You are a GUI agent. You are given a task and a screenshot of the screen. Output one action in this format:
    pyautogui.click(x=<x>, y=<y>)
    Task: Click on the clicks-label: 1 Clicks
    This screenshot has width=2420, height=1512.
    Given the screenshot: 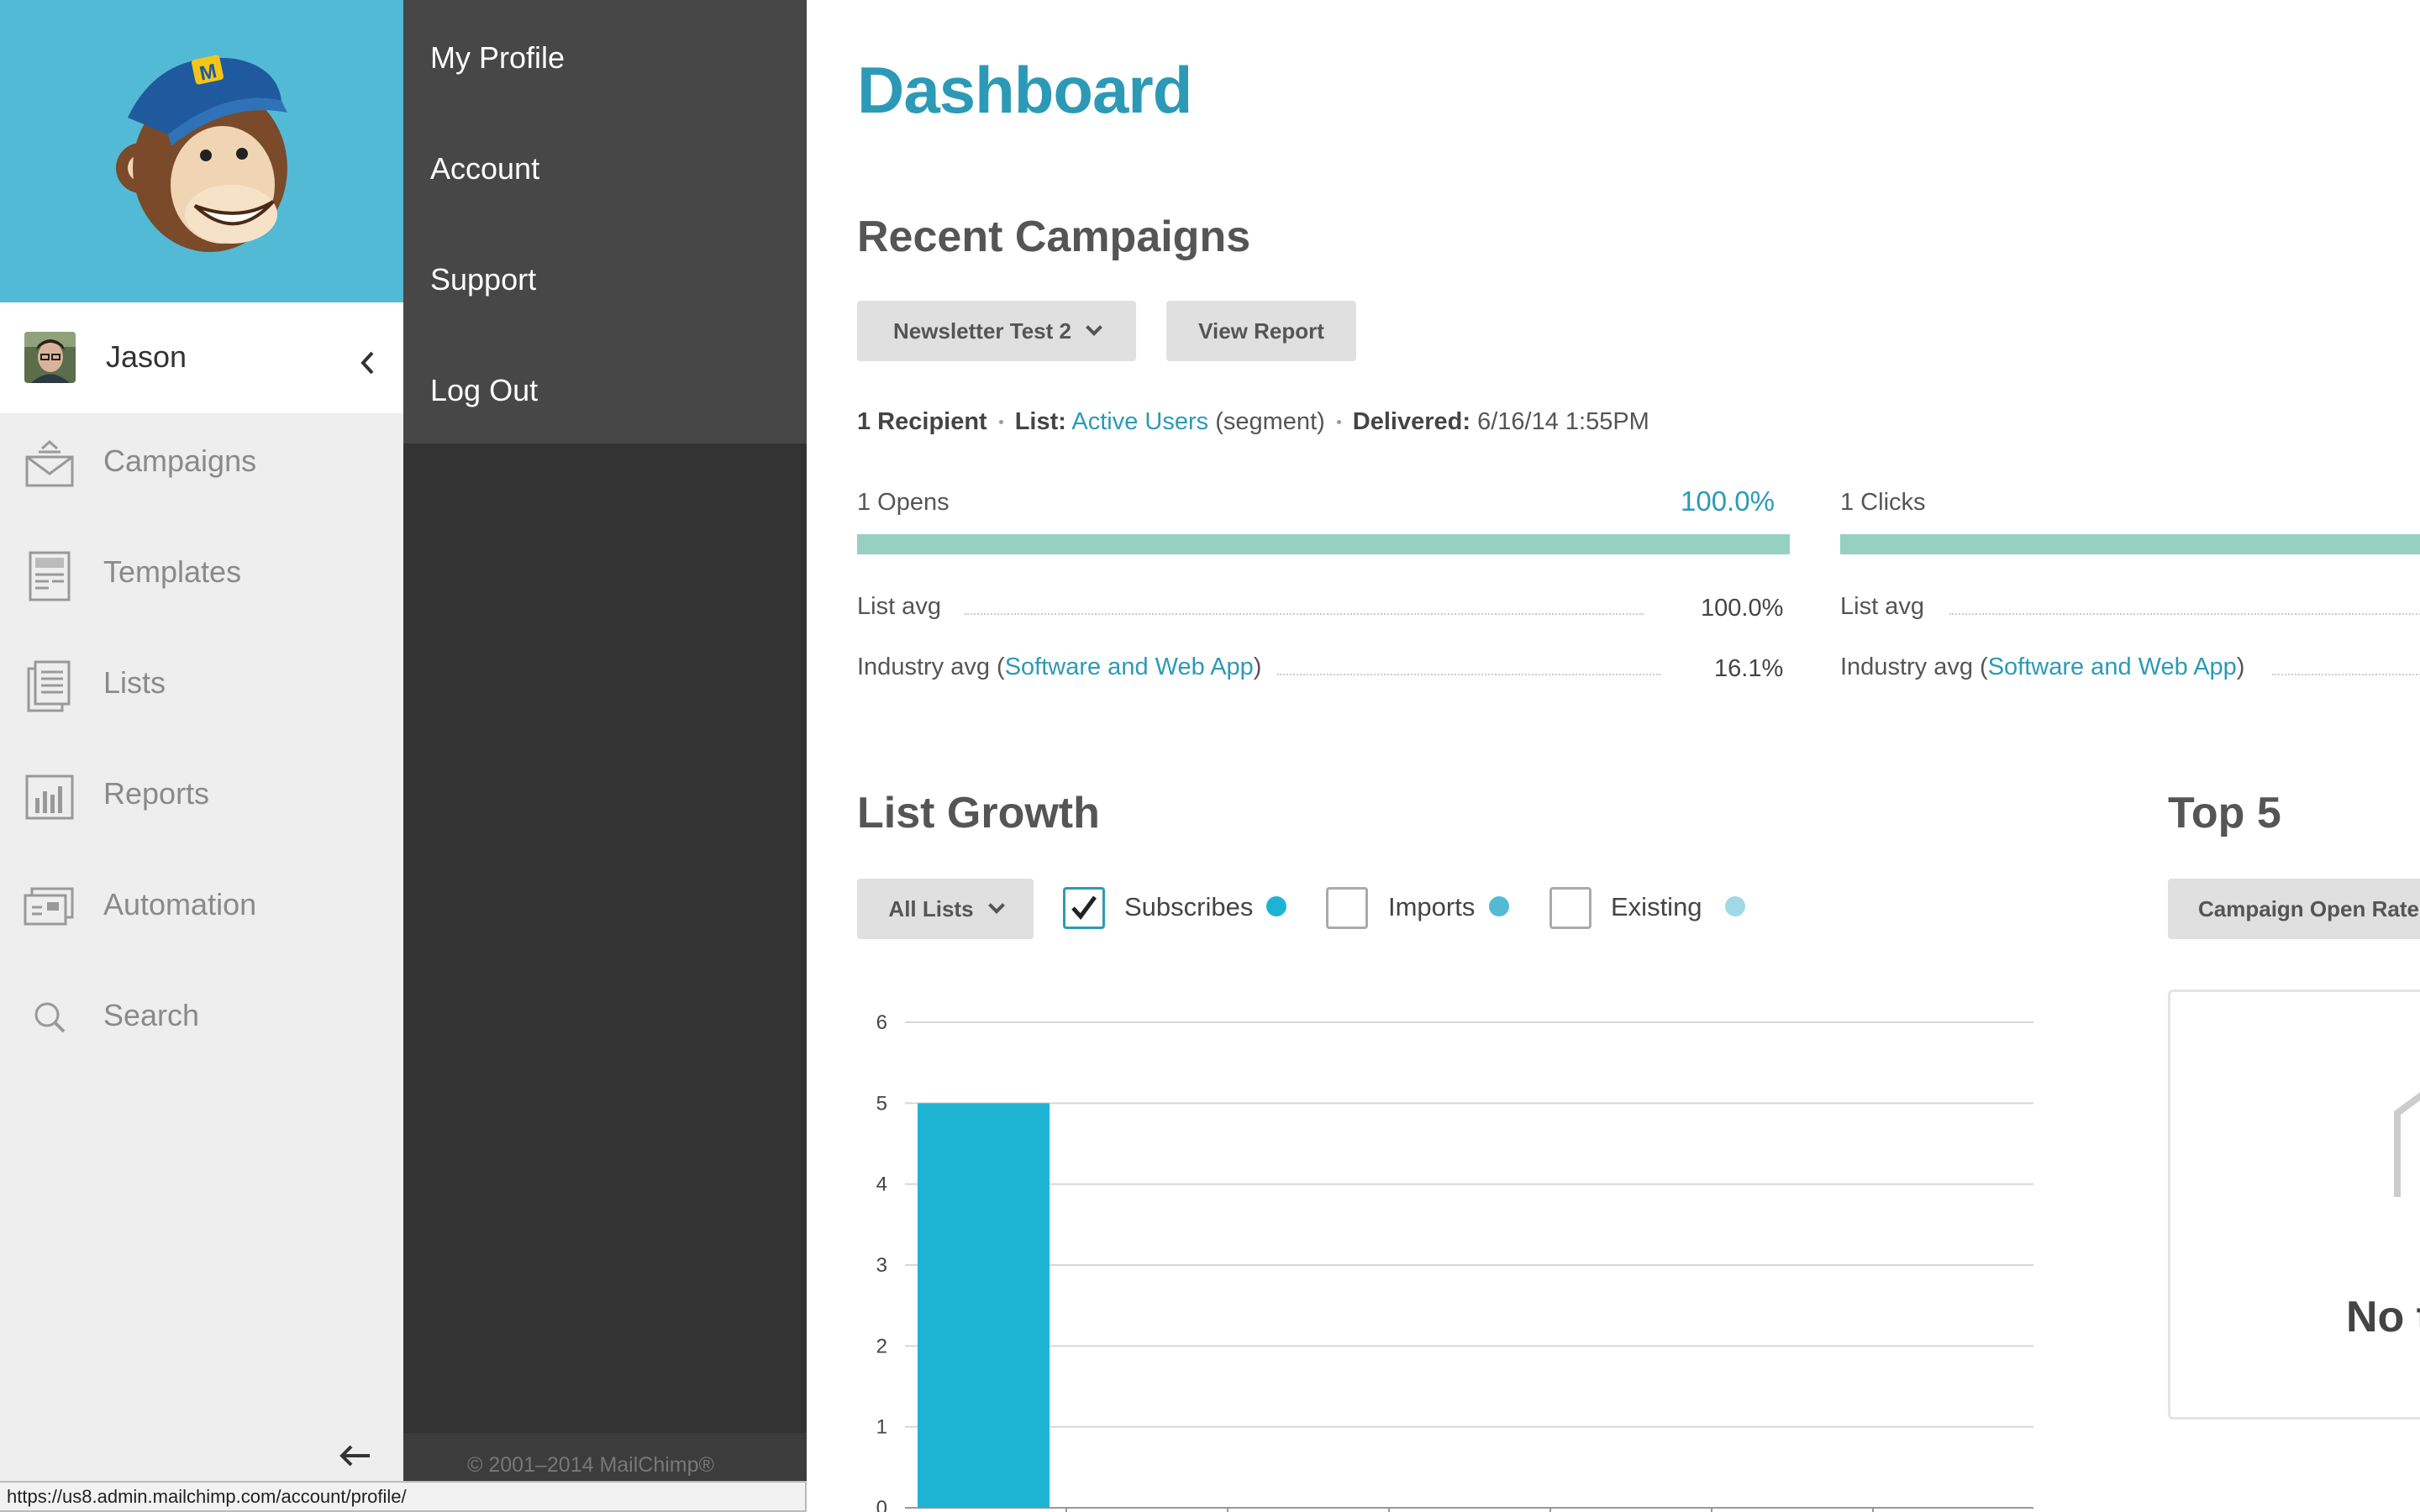 What is the action you would take?
    pyautogui.click(x=1883, y=502)
    